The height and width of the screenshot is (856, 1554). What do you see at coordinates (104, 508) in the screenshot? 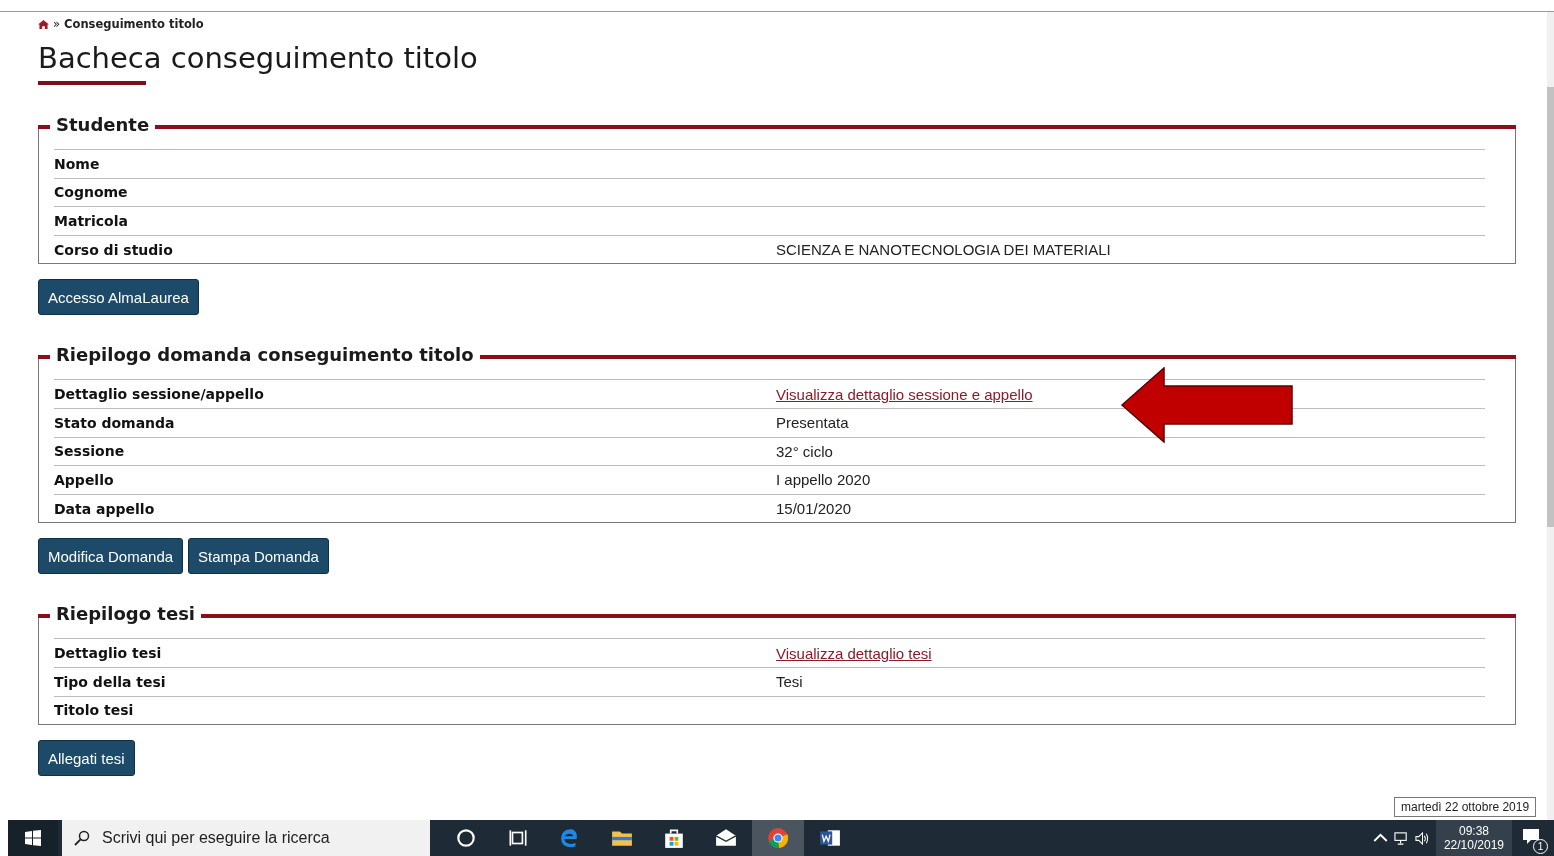
I see `field-label: Data appello` at bounding box center [104, 508].